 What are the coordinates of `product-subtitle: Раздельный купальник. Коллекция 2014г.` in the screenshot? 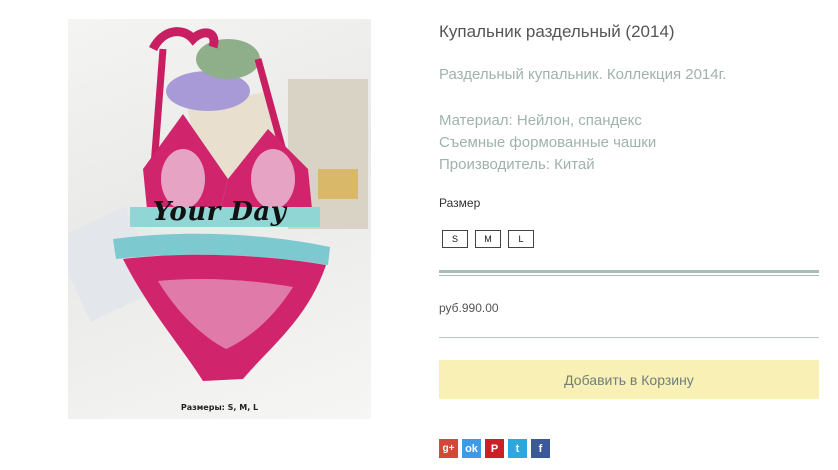 It's located at (583, 74).